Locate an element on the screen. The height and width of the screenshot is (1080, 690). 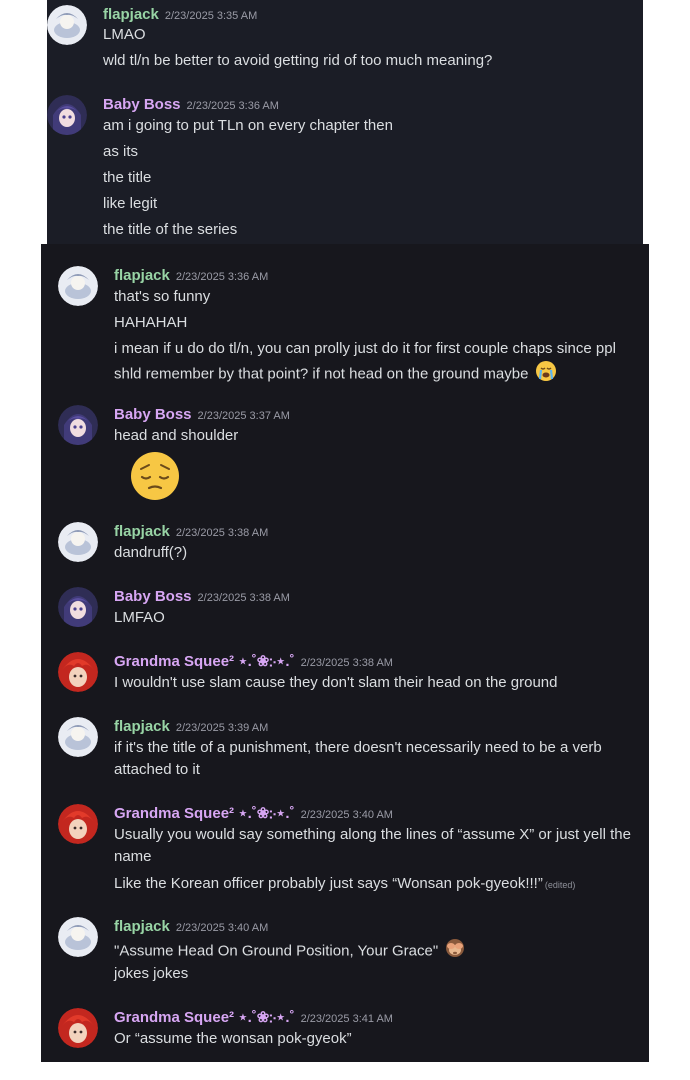
message-text: HAHAHAH is located at coordinates (151, 322).